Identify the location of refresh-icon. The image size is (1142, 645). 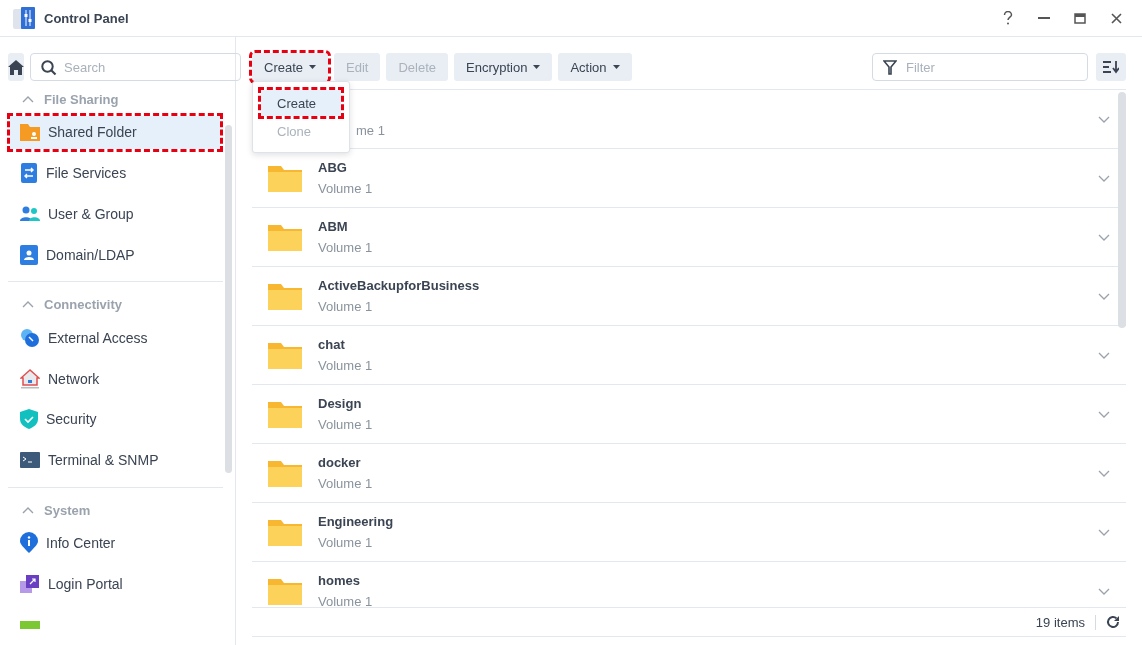
(1113, 622).